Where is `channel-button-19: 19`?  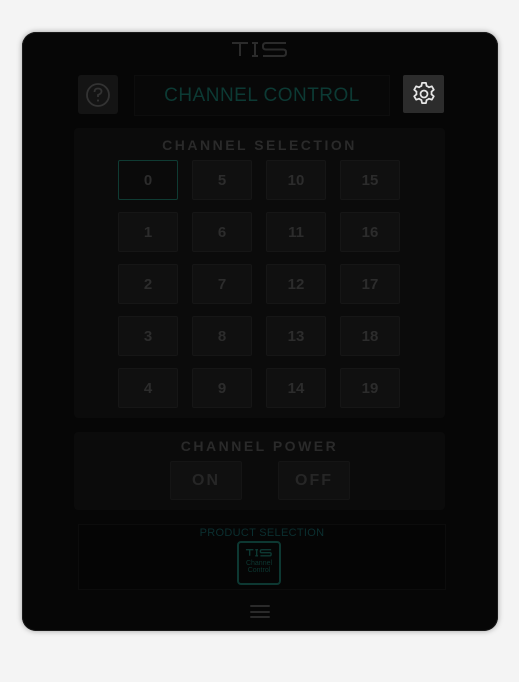 channel-button-19: 19 is located at coordinates (370, 388).